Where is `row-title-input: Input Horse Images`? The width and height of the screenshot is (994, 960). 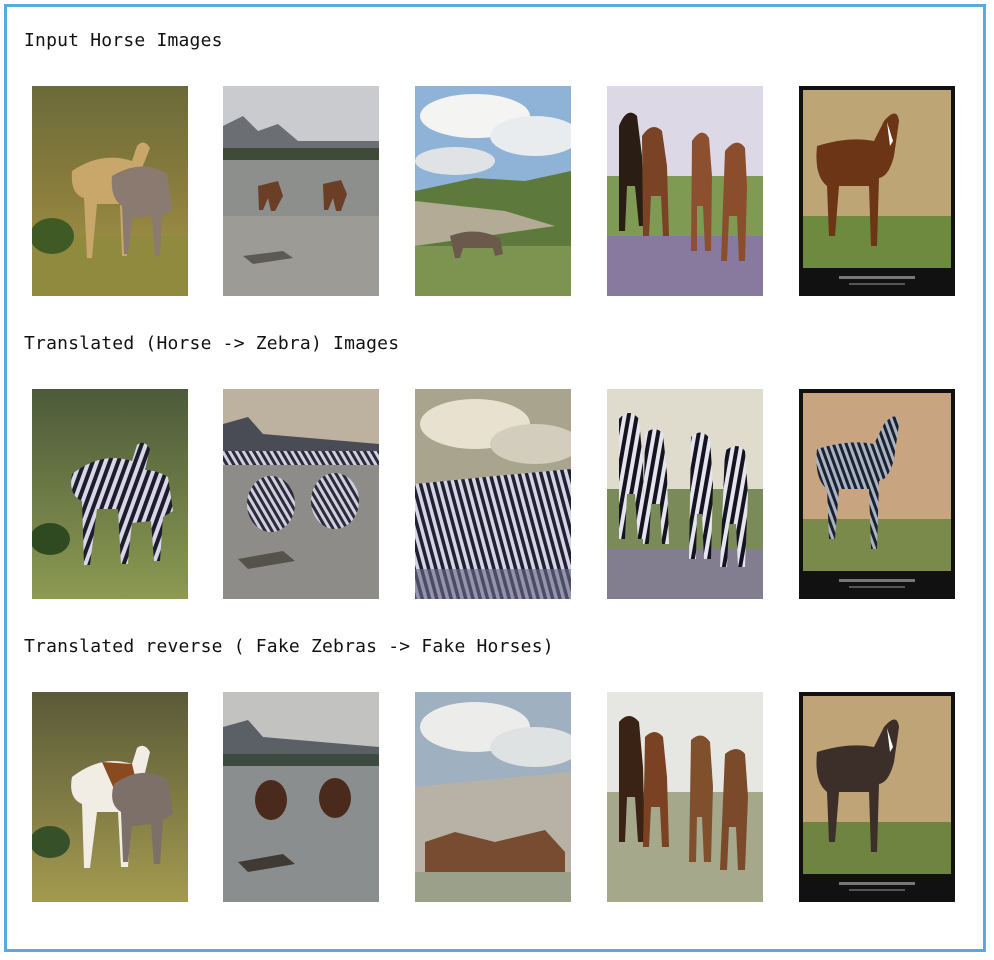
row-title-input: Input Horse Images is located at coordinates (123, 40).